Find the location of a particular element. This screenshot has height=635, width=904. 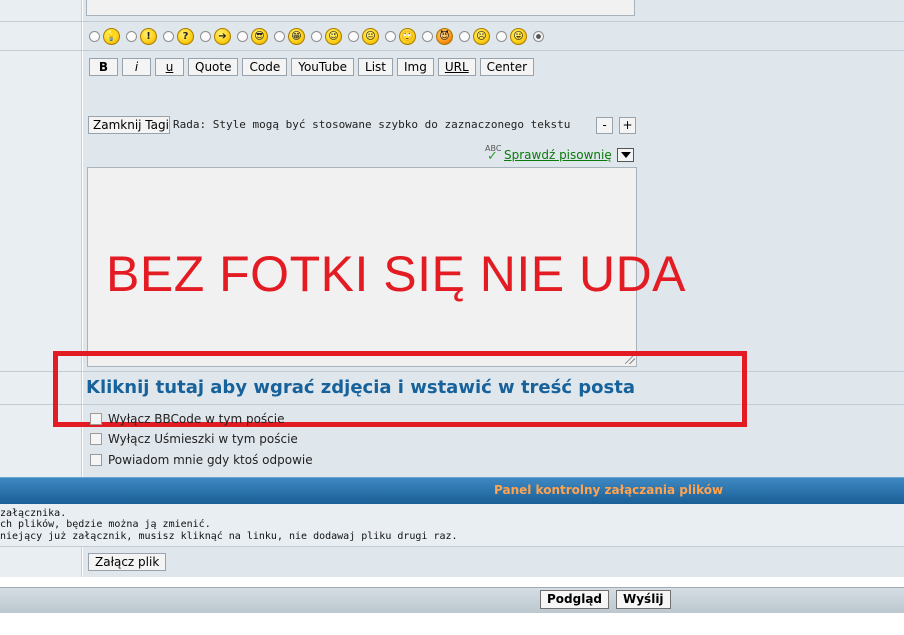

img-button: Img is located at coordinates (415, 67).